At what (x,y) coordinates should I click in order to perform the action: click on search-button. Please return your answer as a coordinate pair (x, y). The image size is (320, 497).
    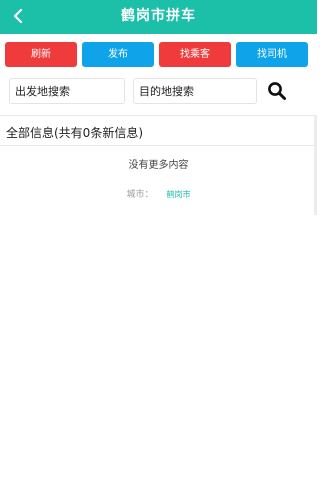
    Looking at the image, I should click on (278, 92).